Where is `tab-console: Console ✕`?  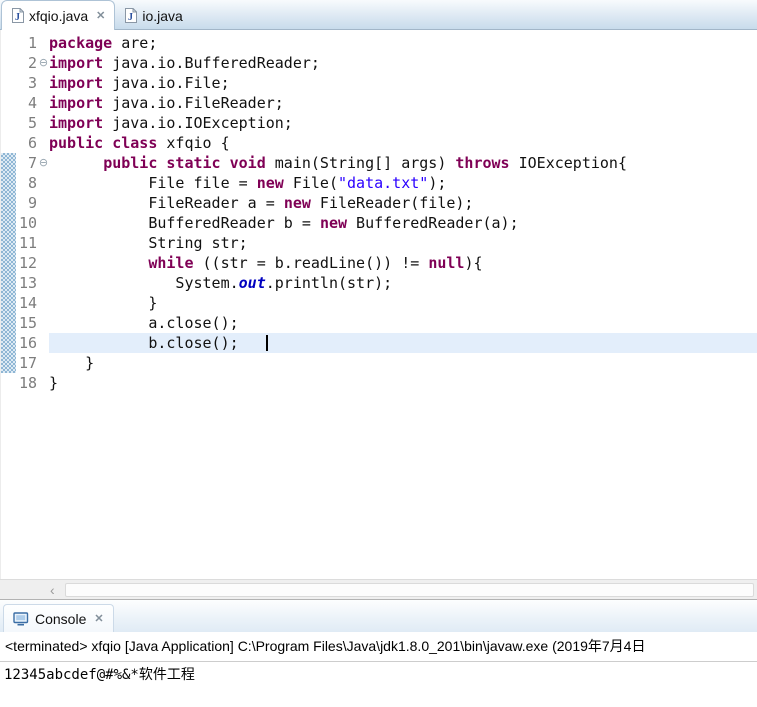
tab-console: Console ✕ is located at coordinates (58, 618).